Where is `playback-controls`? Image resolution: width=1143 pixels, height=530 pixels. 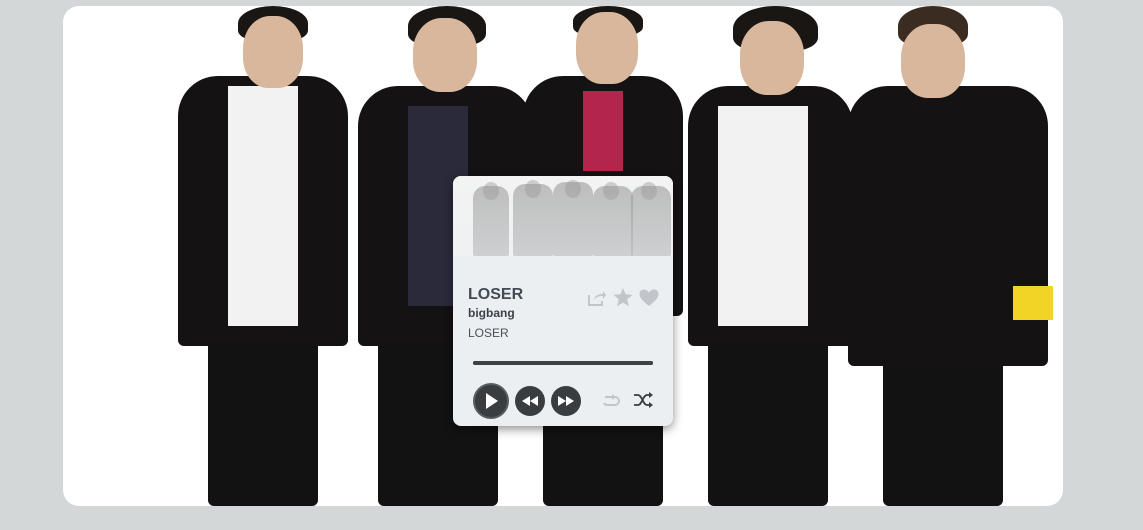
playback-controls is located at coordinates (527, 401).